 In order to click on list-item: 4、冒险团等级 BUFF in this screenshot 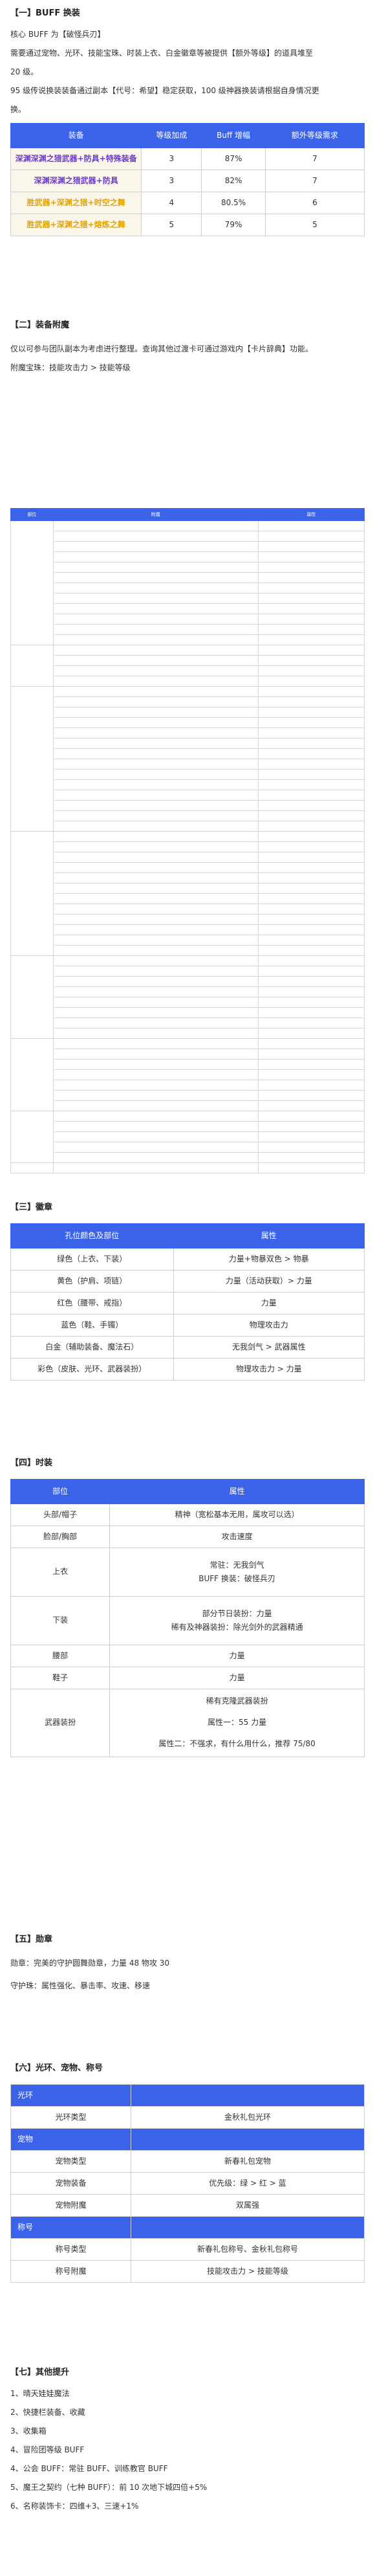, I will do `click(47, 2449)`.